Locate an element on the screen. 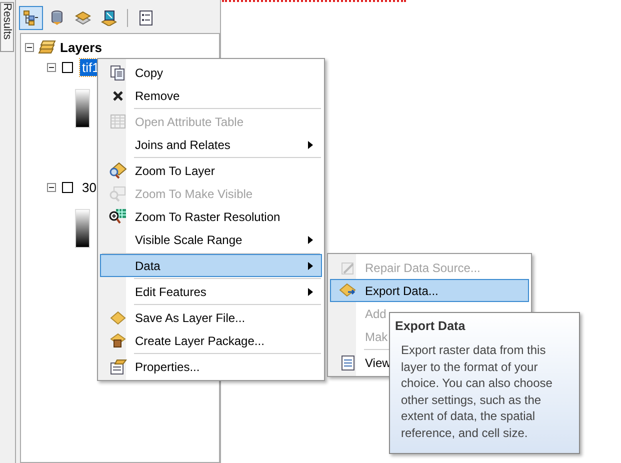  zoom-visible-icon is located at coordinates (118, 193).